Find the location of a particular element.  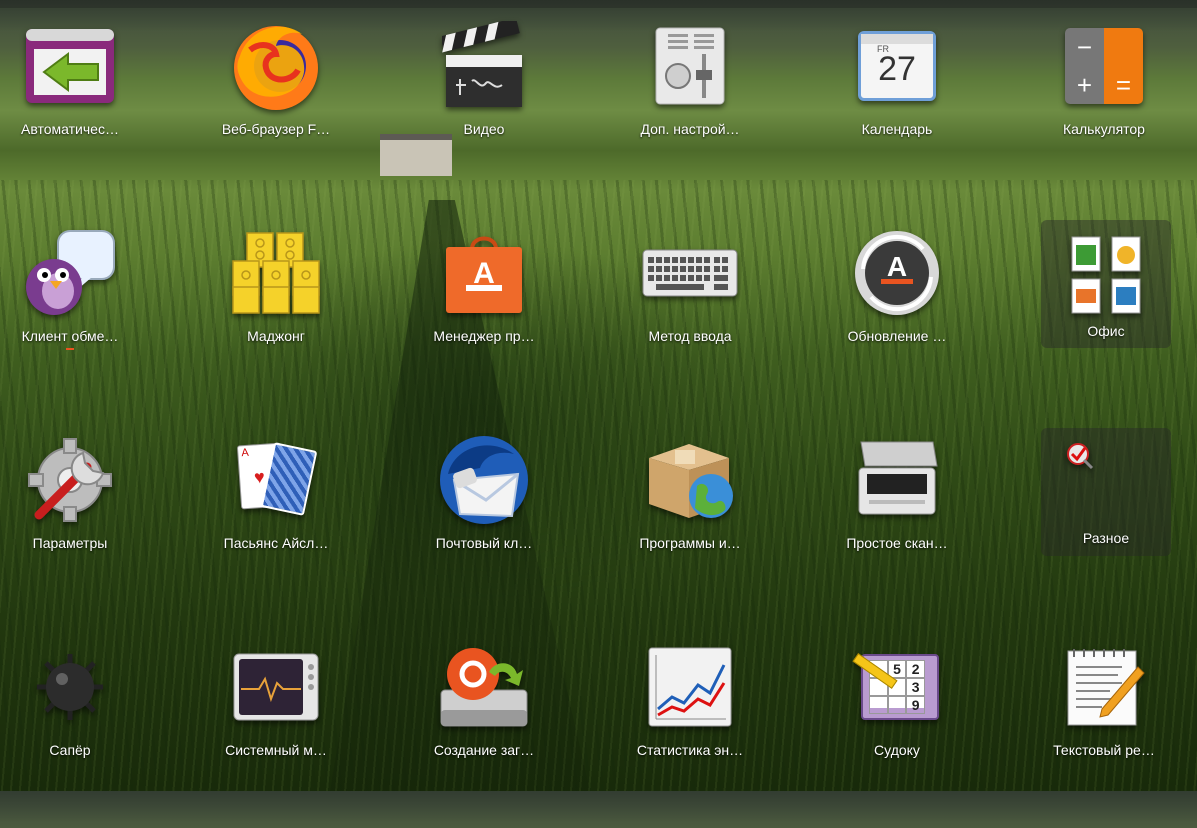

app-folder-office: Офис is located at coordinates (1102, 310).